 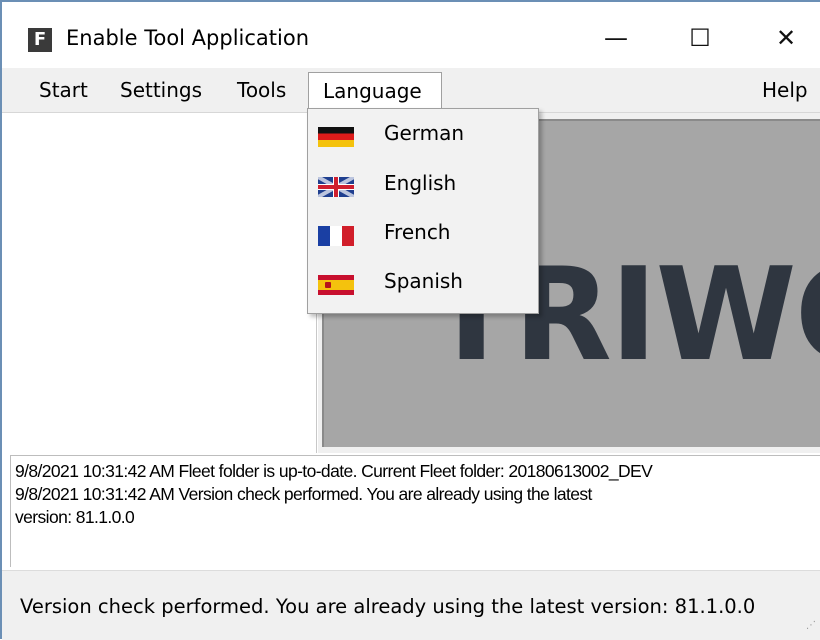 What do you see at coordinates (40, 40) in the screenshot?
I see `app-icon: F` at bounding box center [40, 40].